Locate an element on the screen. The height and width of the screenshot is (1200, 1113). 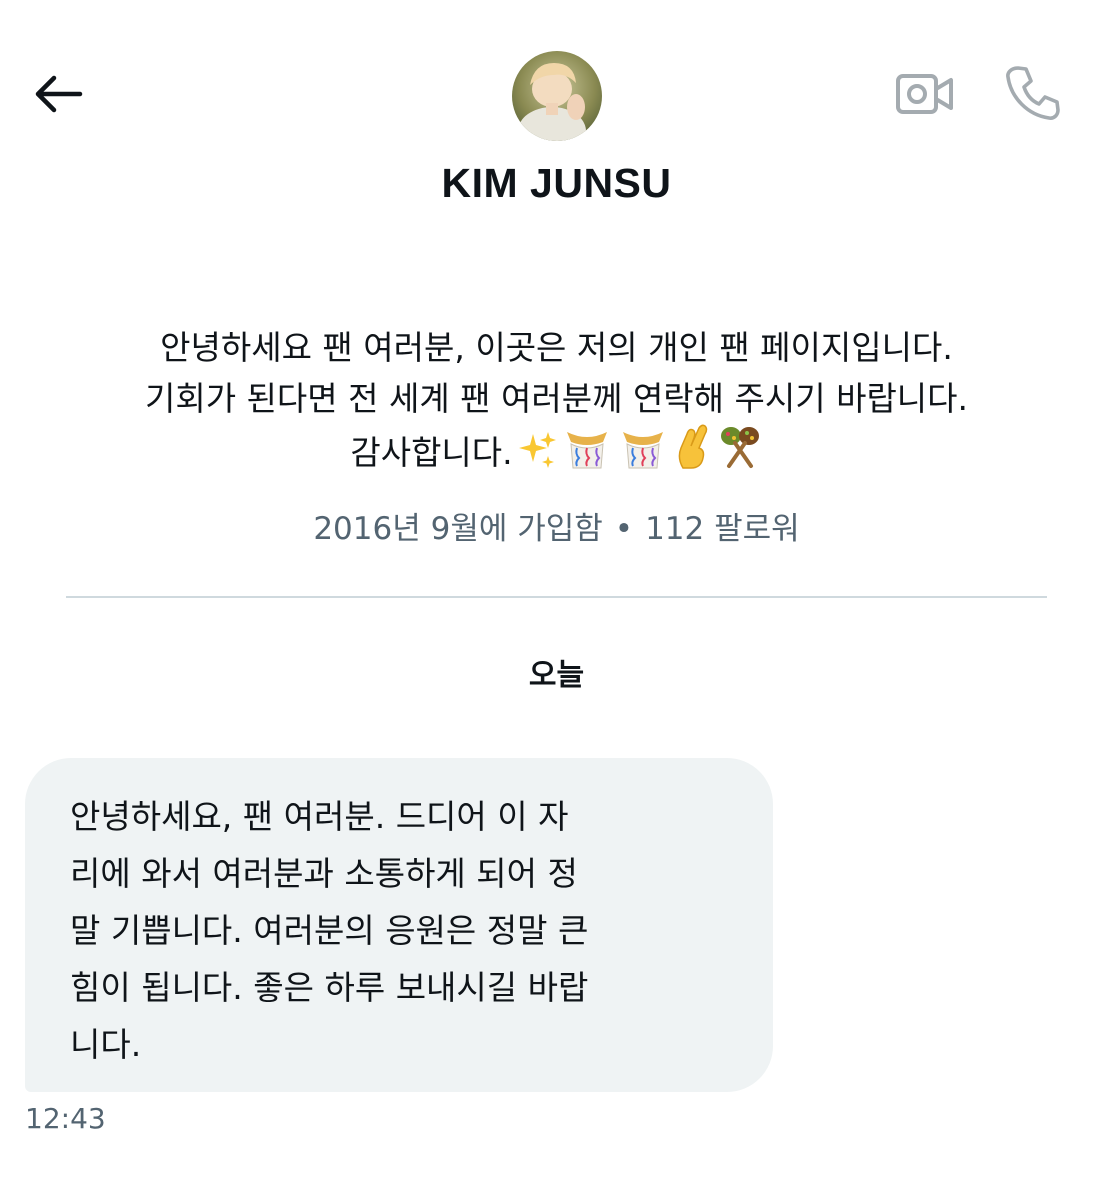
message-line: 리에 와서 여러분과 소통하게 되어 정 is located at coordinates (324, 873).